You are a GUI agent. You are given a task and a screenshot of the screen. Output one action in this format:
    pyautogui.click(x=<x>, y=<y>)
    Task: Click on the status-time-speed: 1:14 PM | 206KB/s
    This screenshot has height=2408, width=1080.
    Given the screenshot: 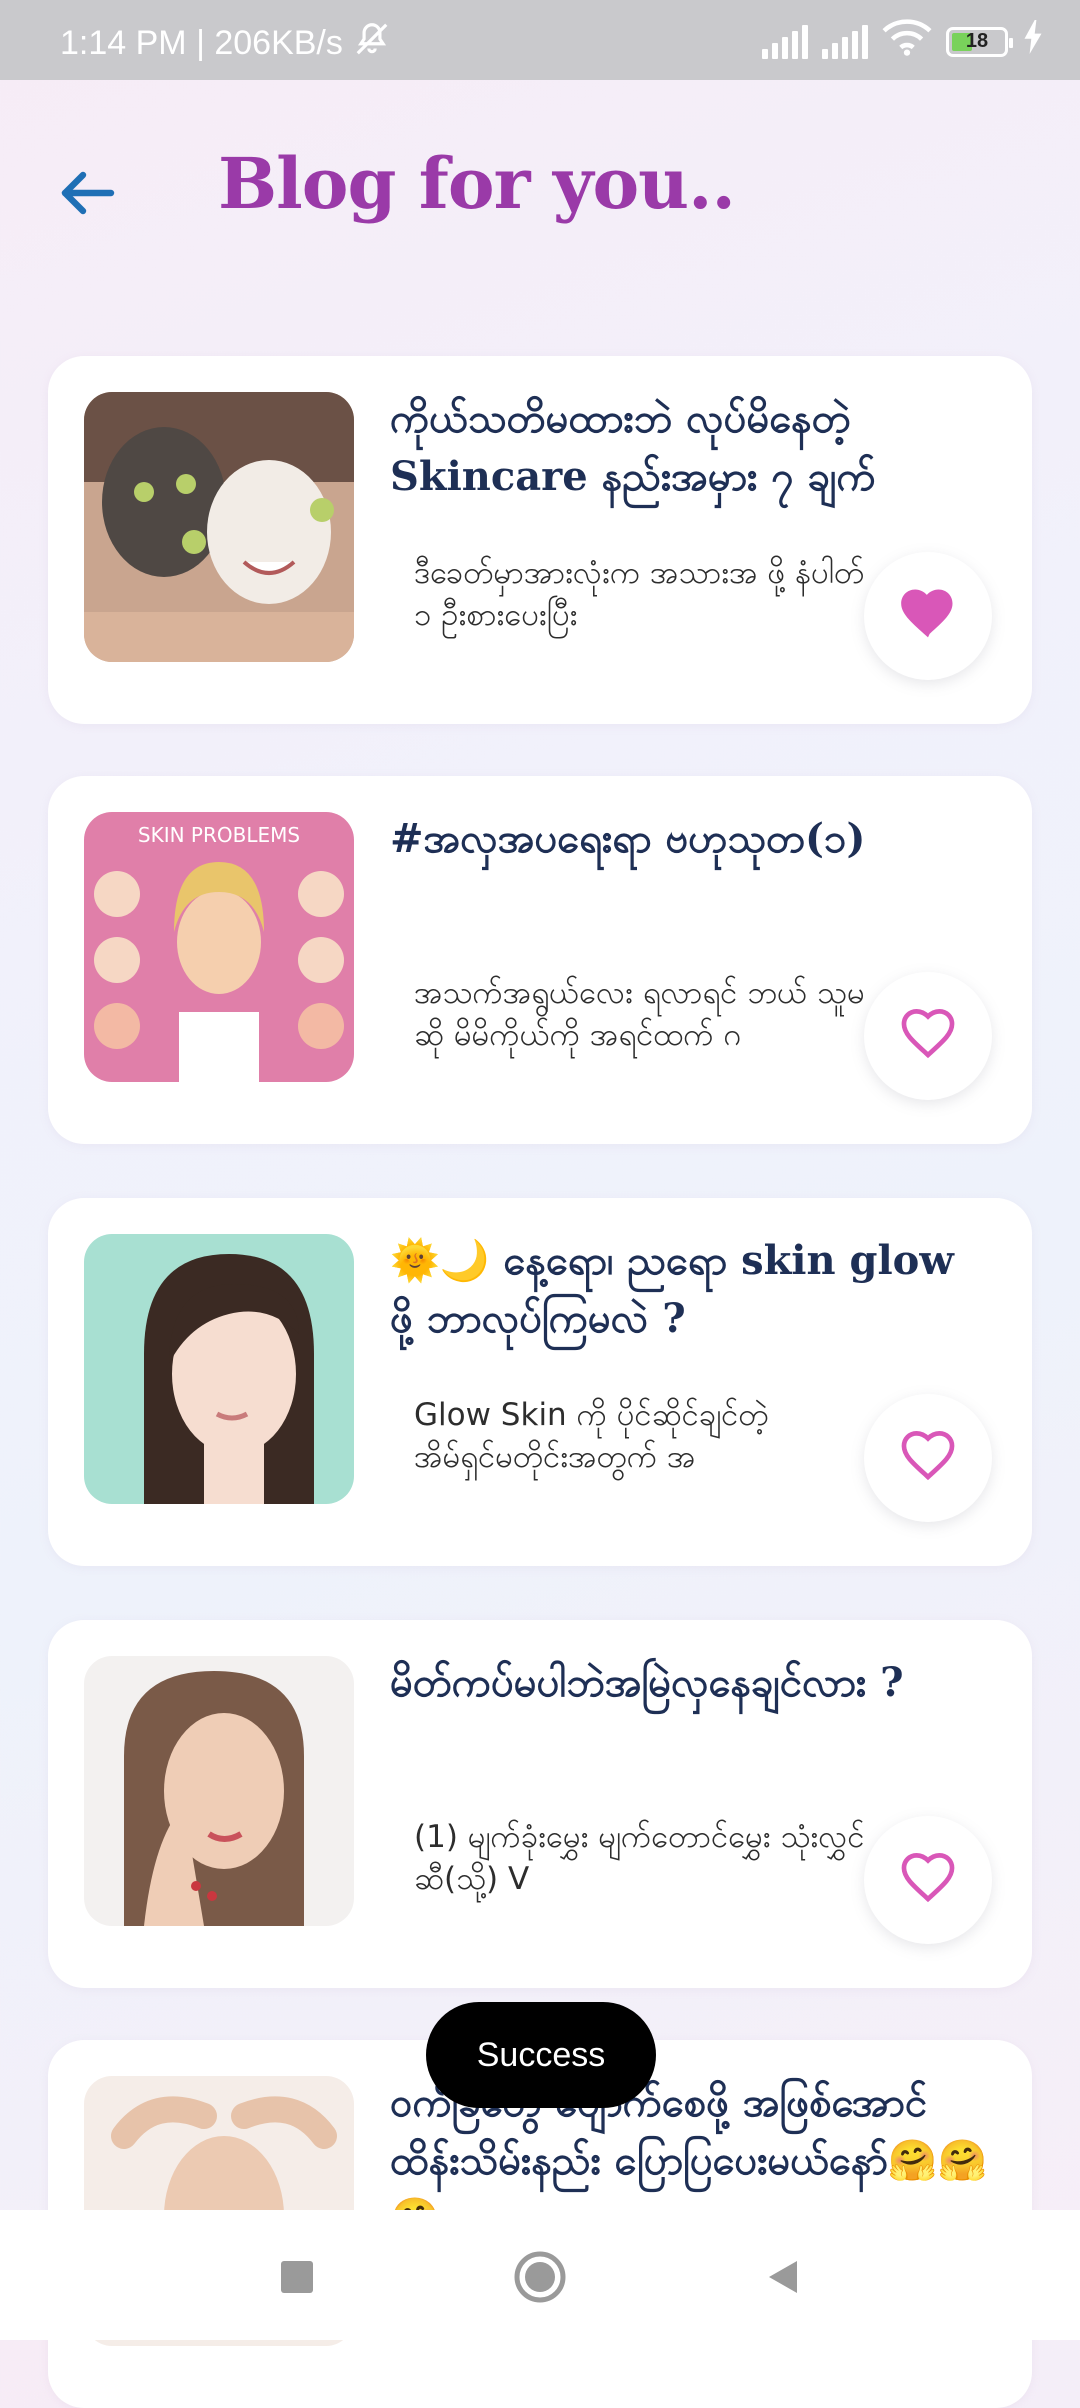 What is the action you would take?
    pyautogui.click(x=201, y=43)
    